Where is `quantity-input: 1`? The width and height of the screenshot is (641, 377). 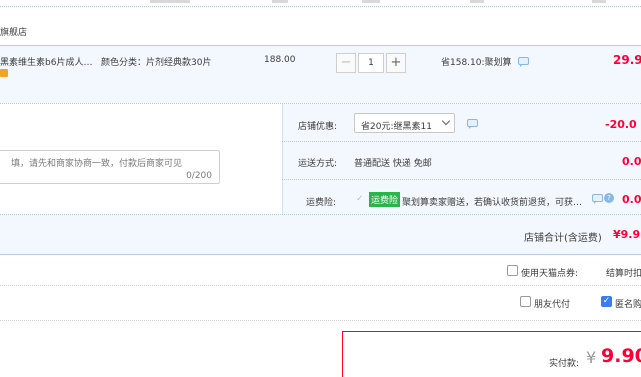
quantity-input: 1 is located at coordinates (371, 63).